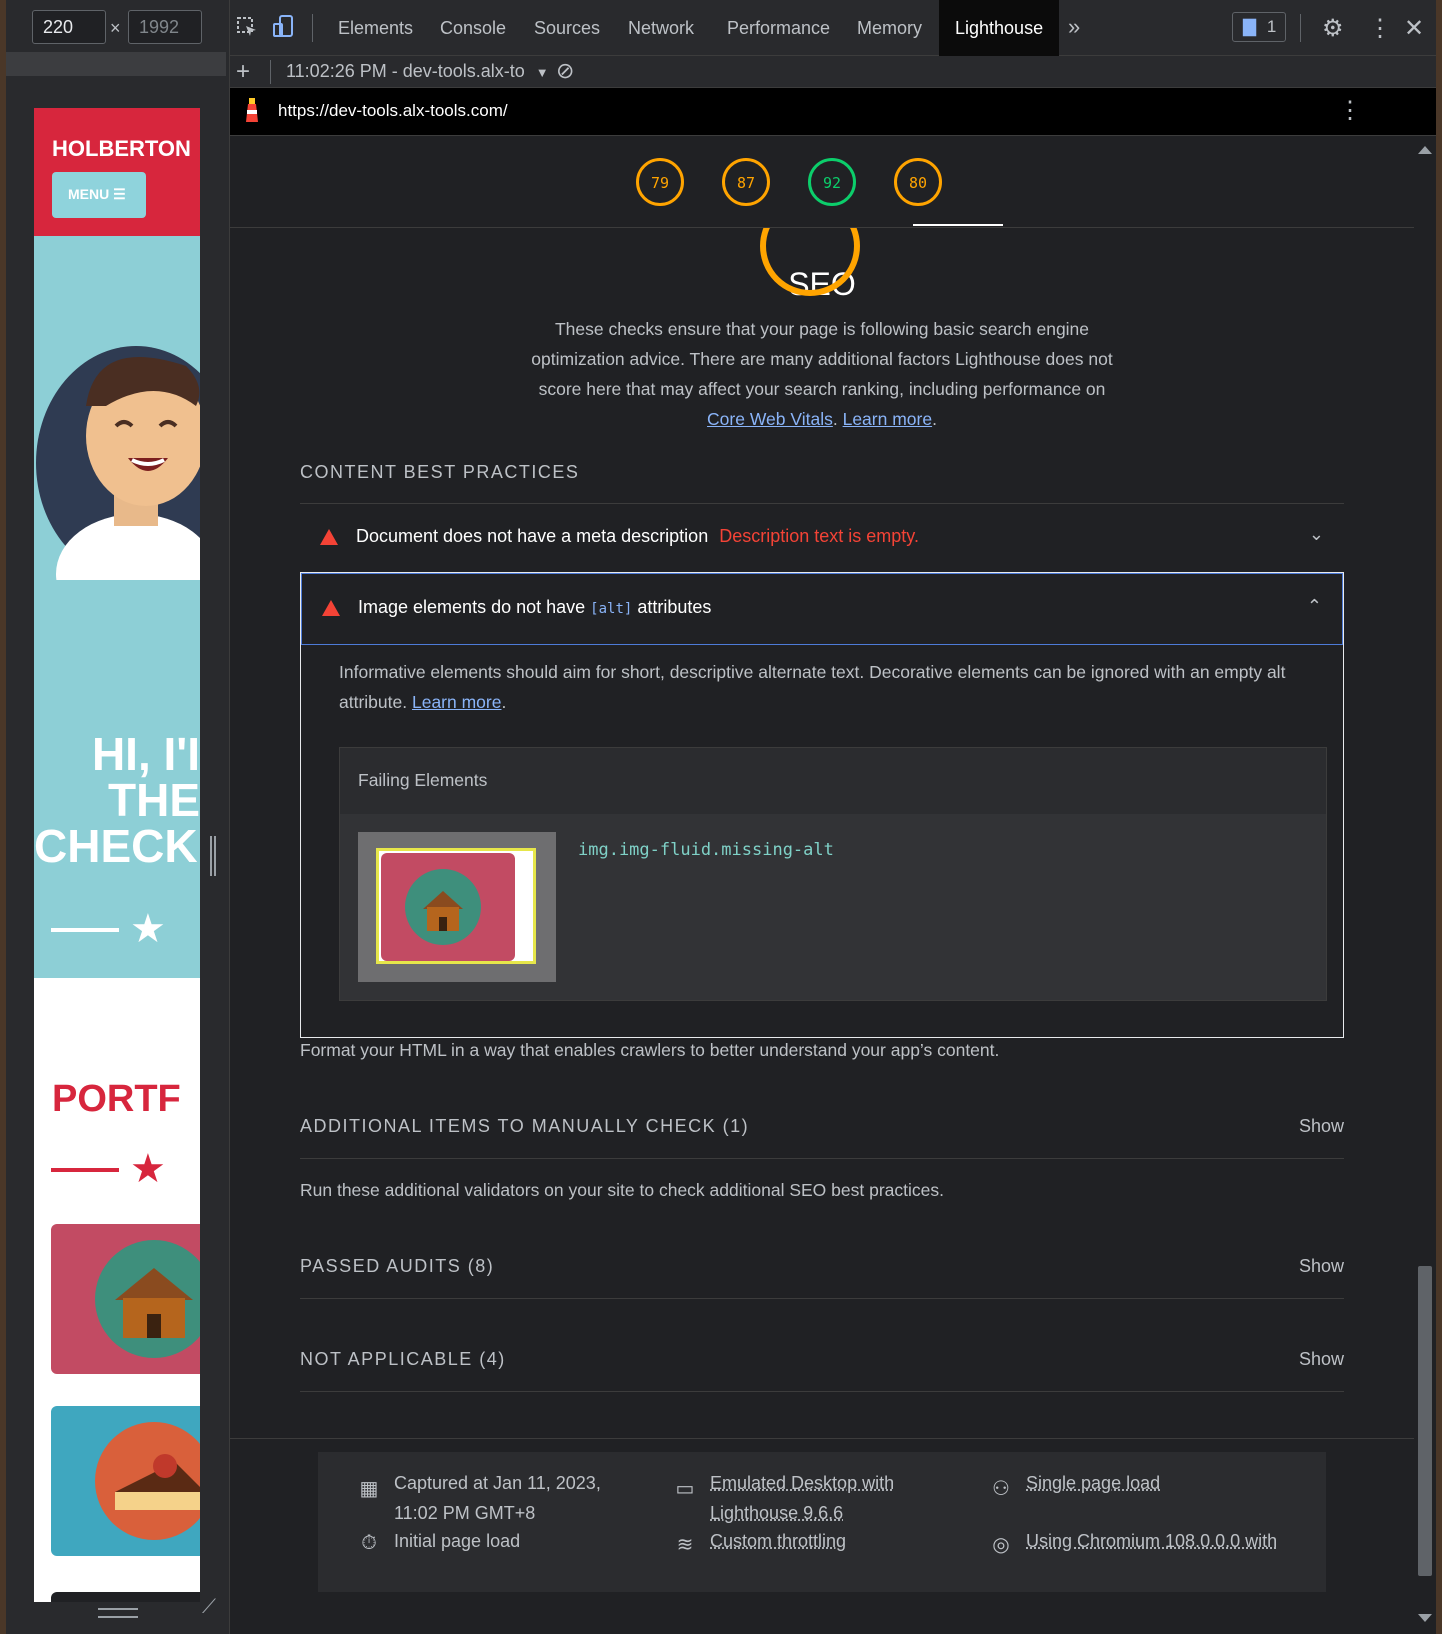 The image size is (1442, 1634). What do you see at coordinates (889, 28) in the screenshot?
I see `tab-memory: Memory` at bounding box center [889, 28].